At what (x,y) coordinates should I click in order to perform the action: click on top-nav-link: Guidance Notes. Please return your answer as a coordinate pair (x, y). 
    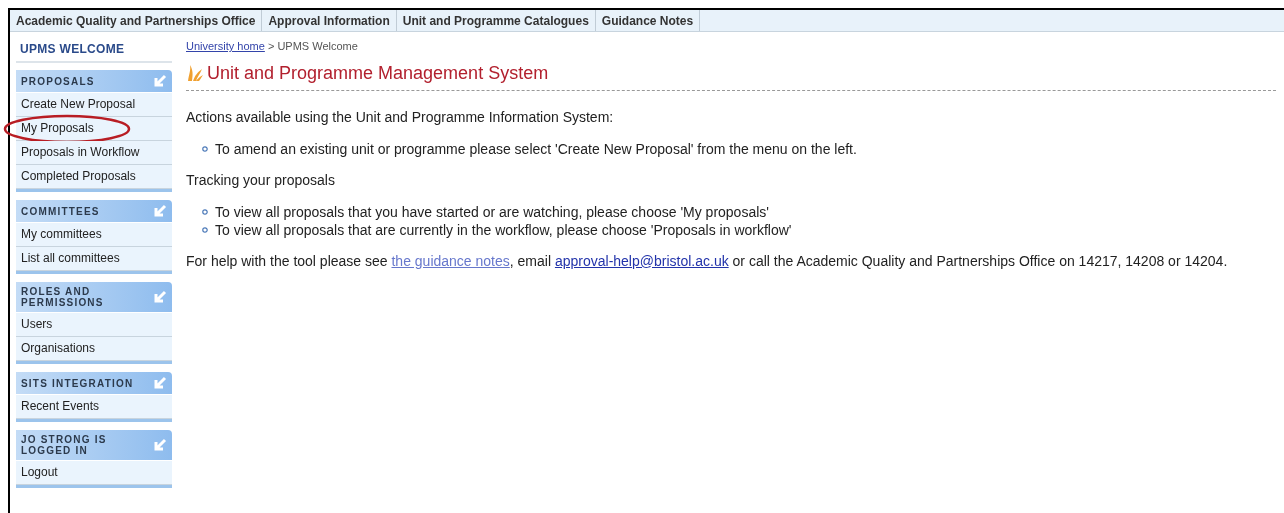
    Looking at the image, I should click on (648, 20).